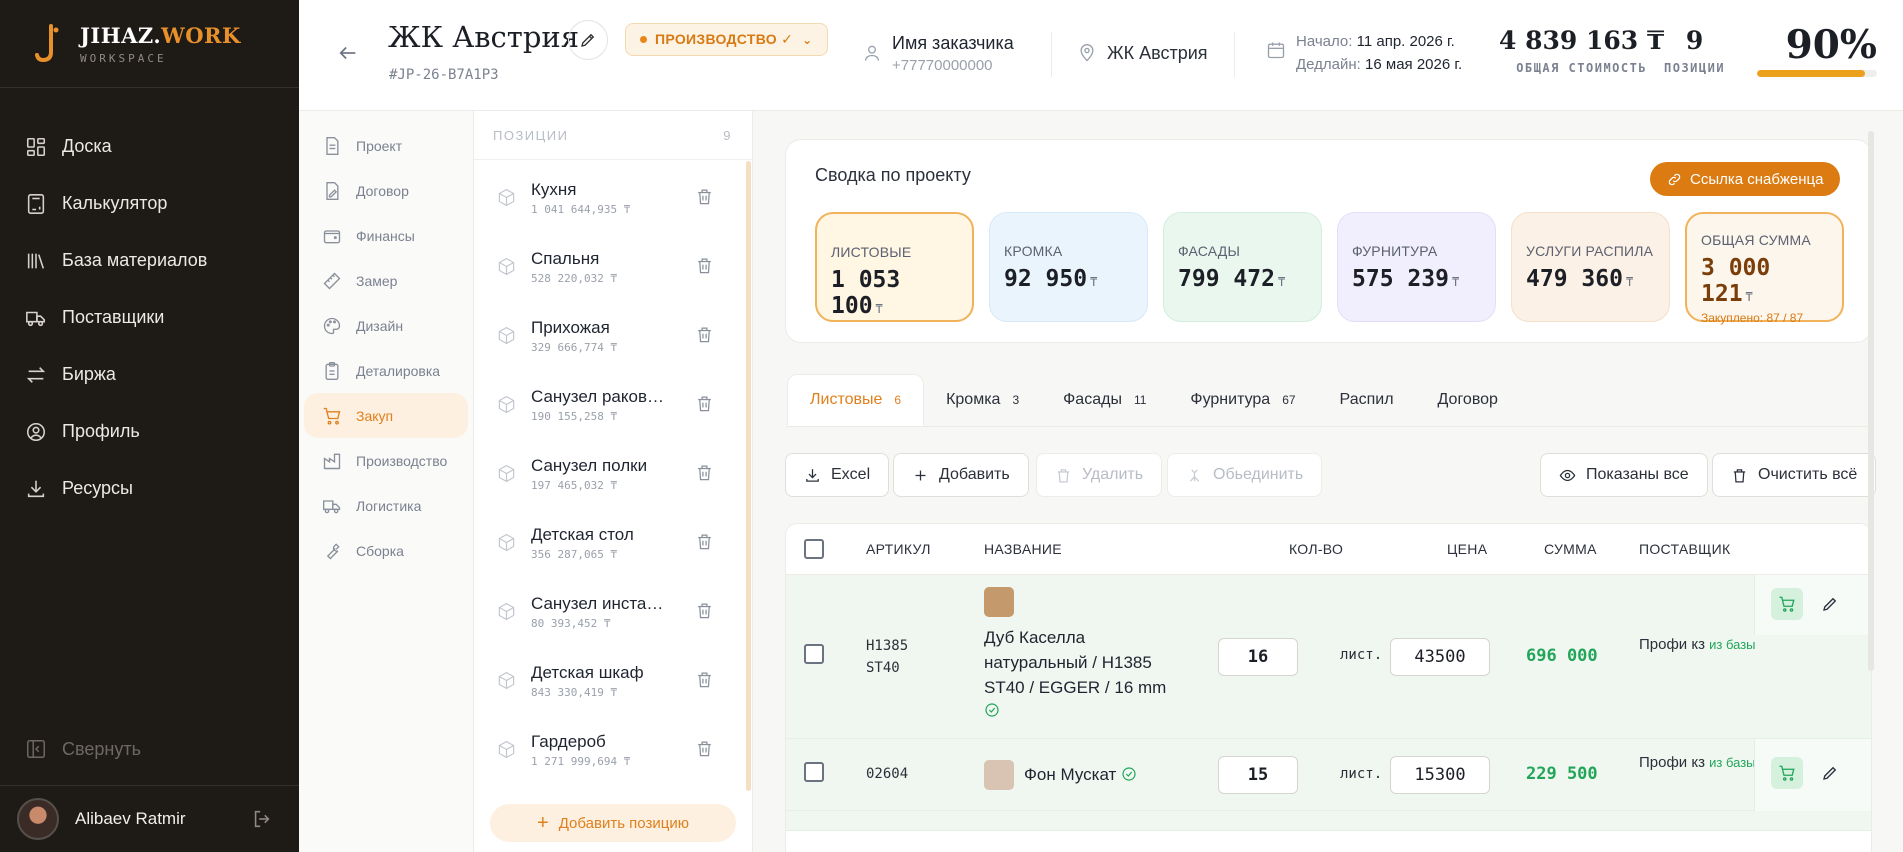  I want to click on excel-button: Excel, so click(837, 475).